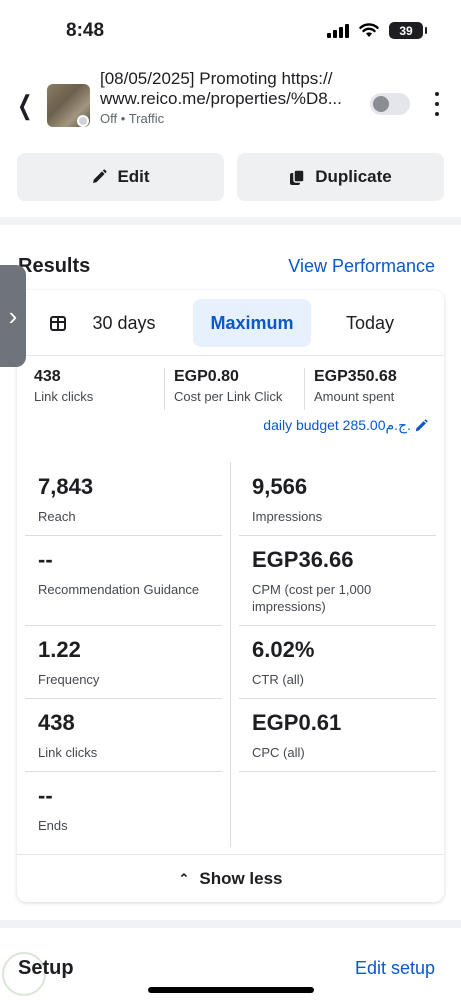 Image resolution: width=461 pixels, height=1000 pixels. Describe the element at coordinates (280, 499) in the screenshot. I see `metric-impressions: 9,566 Impressions` at that location.